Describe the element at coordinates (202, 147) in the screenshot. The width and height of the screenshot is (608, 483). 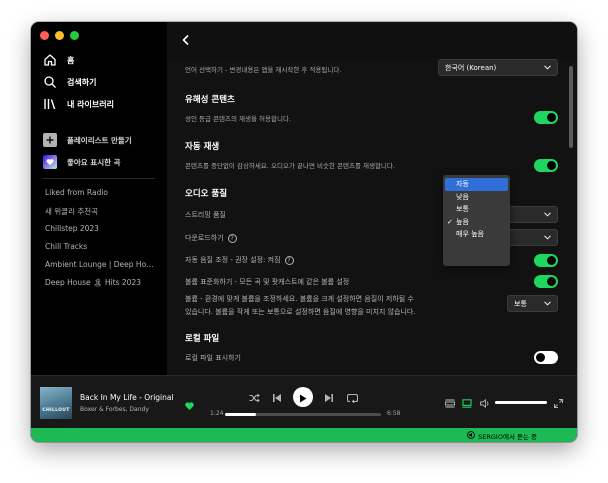
I see `autoplay-title: 자동 재생` at that location.